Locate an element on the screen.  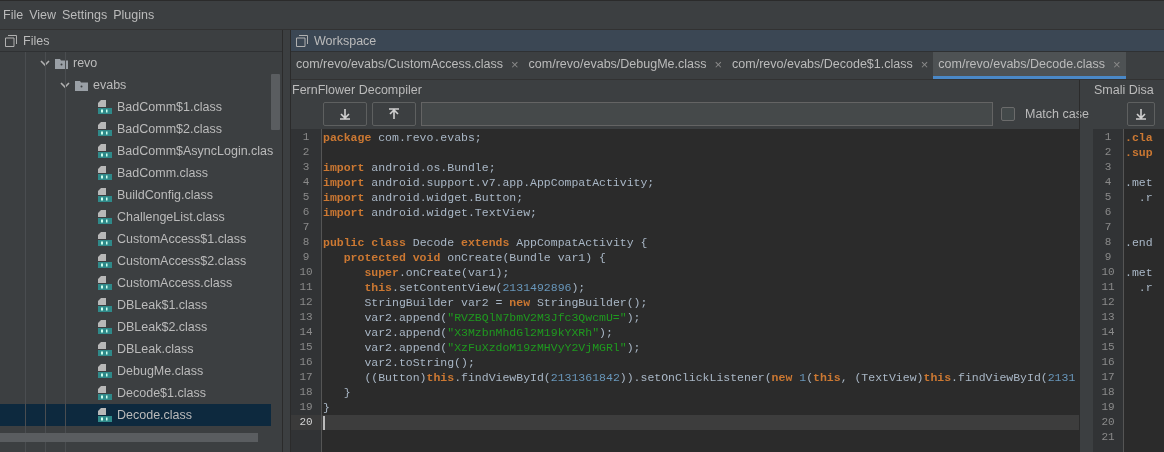
tree-item: DBLeak$2.class is located at coordinates (135, 327).